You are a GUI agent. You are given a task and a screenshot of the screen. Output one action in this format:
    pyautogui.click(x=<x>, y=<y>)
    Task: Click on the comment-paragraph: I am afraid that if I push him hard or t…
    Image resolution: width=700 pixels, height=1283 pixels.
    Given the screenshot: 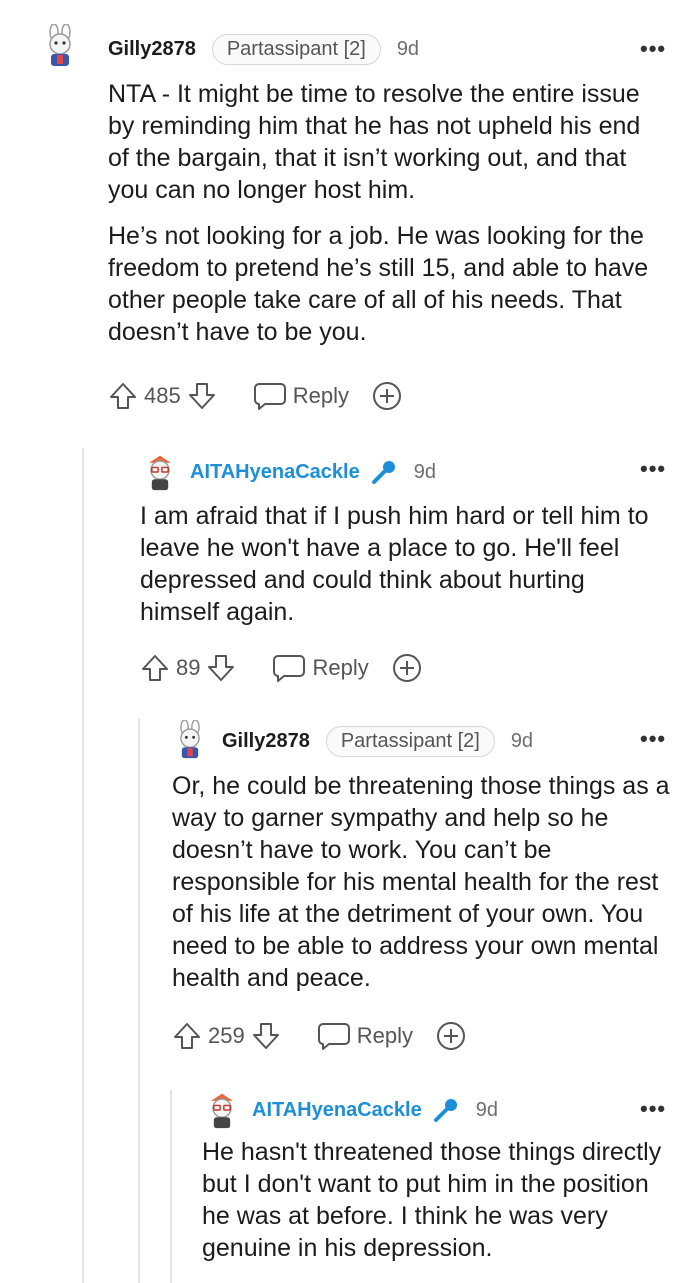 What is the action you would take?
    pyautogui.click(x=394, y=564)
    